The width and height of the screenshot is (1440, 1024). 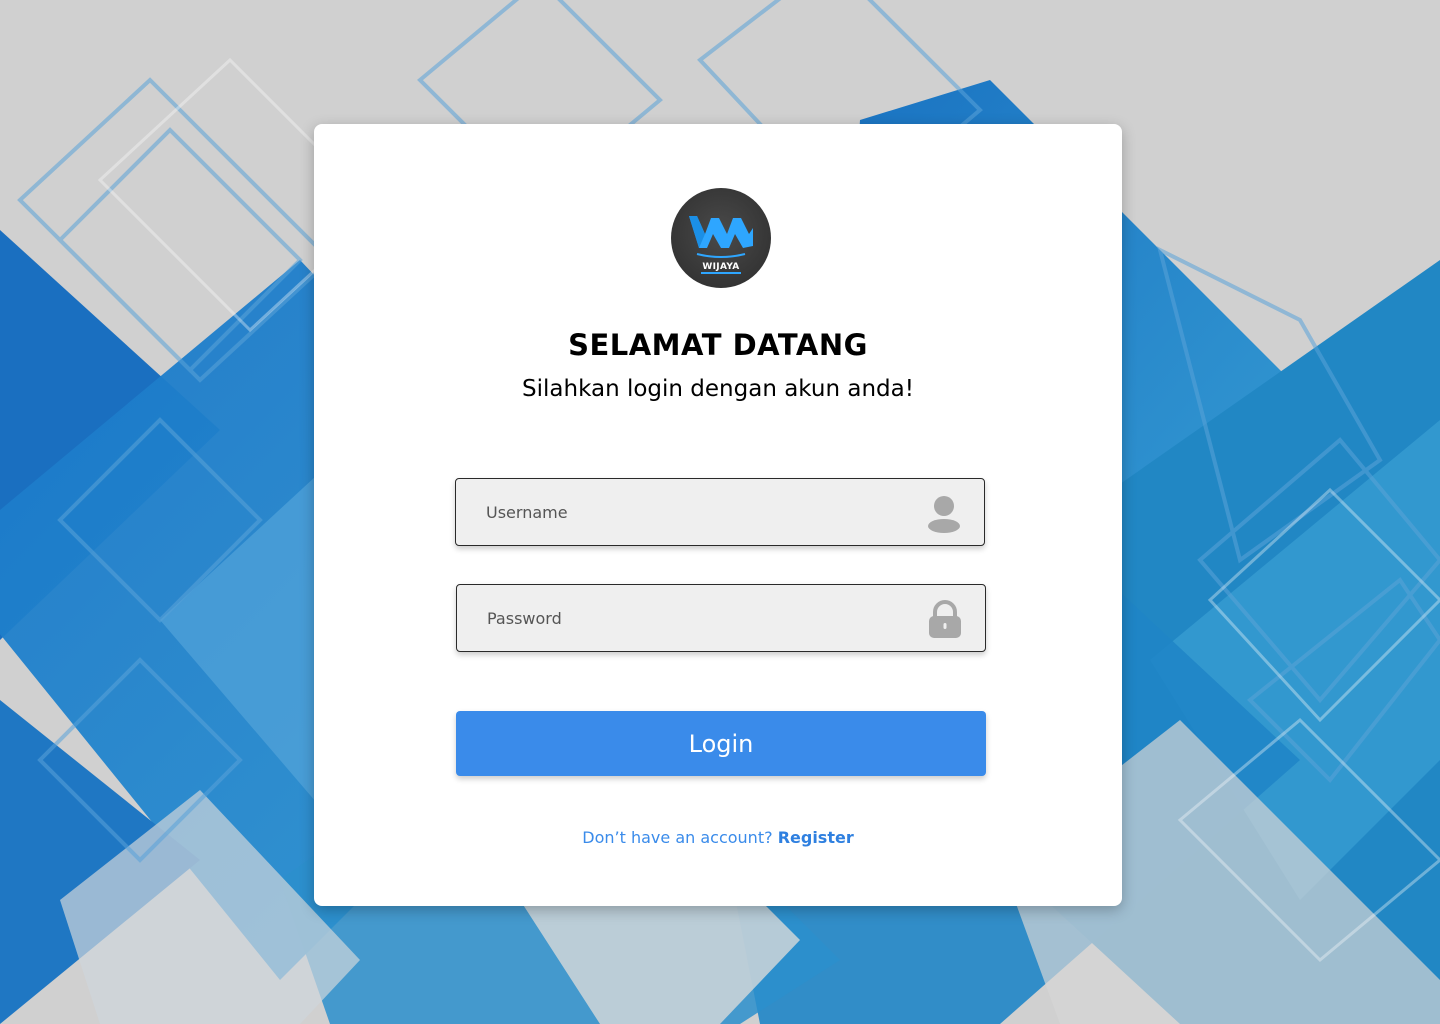 What do you see at coordinates (721, 245) in the screenshot?
I see `logo-mark-icon` at bounding box center [721, 245].